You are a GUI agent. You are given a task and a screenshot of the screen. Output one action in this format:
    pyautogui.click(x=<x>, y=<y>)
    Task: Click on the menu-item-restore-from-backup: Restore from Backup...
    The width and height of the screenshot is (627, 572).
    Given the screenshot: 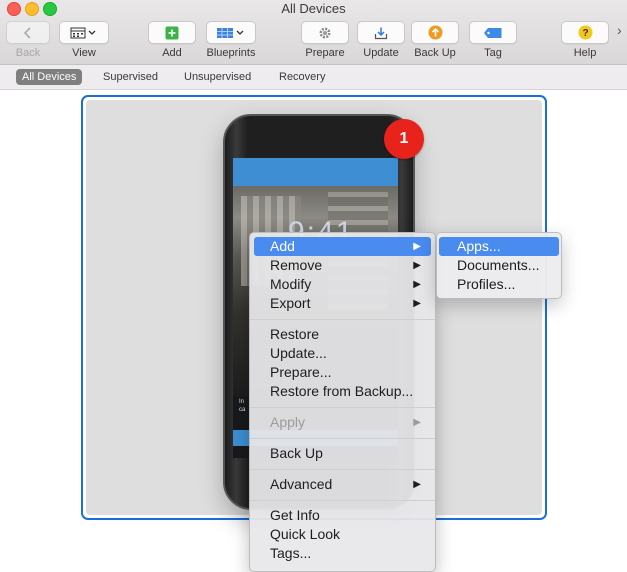 What is the action you would take?
    pyautogui.click(x=342, y=391)
    